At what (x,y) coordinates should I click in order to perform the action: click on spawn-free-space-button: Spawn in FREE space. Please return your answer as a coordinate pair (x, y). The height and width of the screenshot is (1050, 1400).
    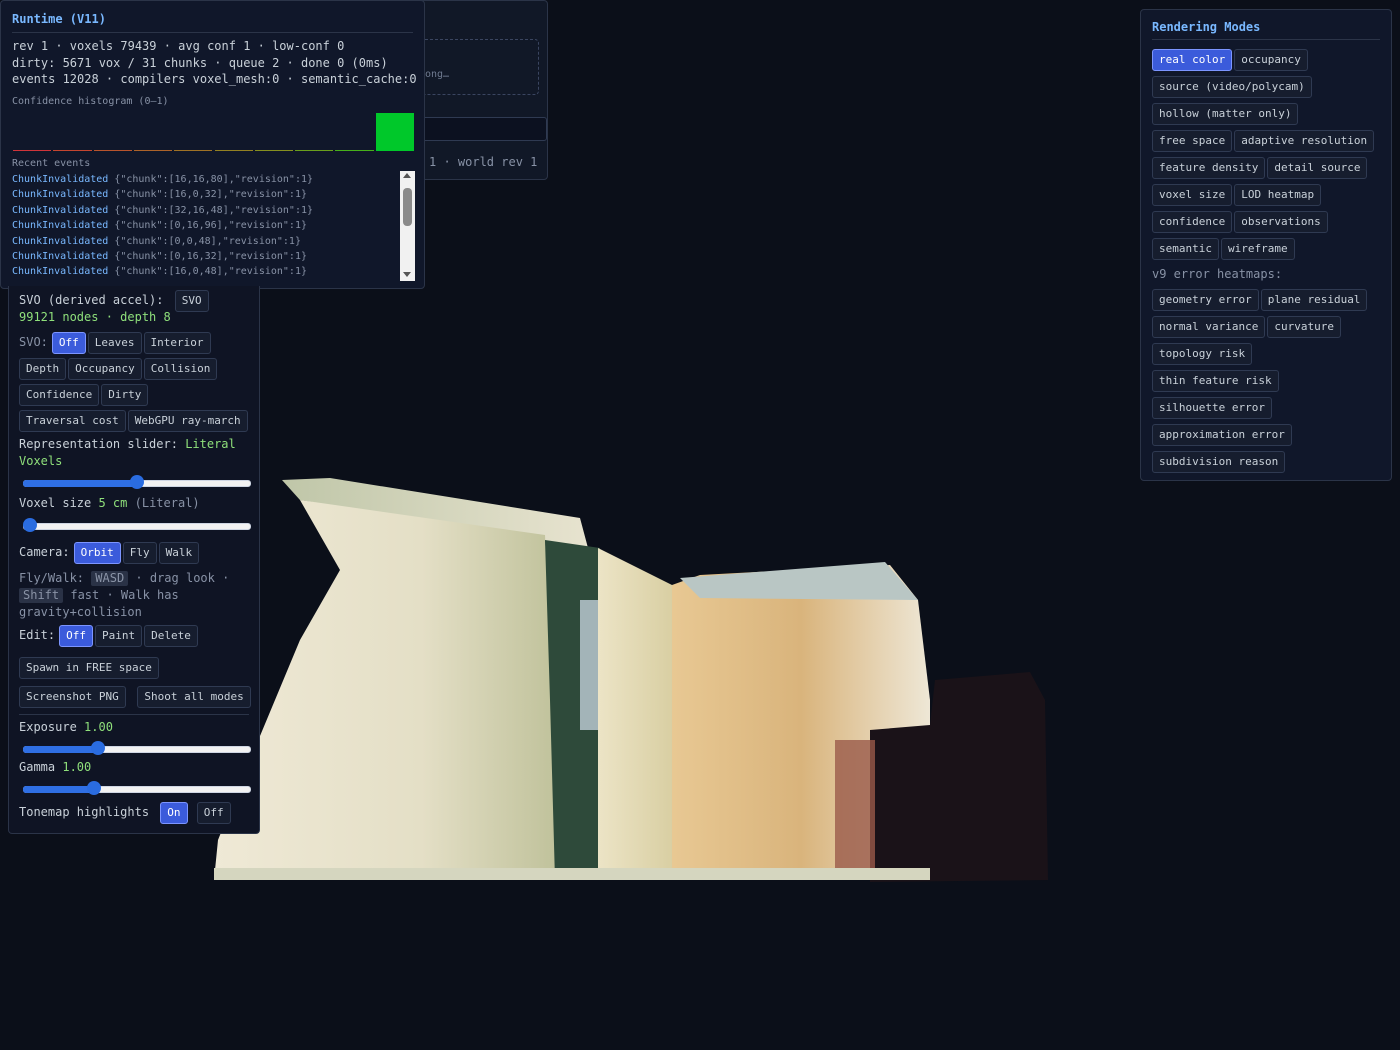
    Looking at the image, I should click on (89, 668).